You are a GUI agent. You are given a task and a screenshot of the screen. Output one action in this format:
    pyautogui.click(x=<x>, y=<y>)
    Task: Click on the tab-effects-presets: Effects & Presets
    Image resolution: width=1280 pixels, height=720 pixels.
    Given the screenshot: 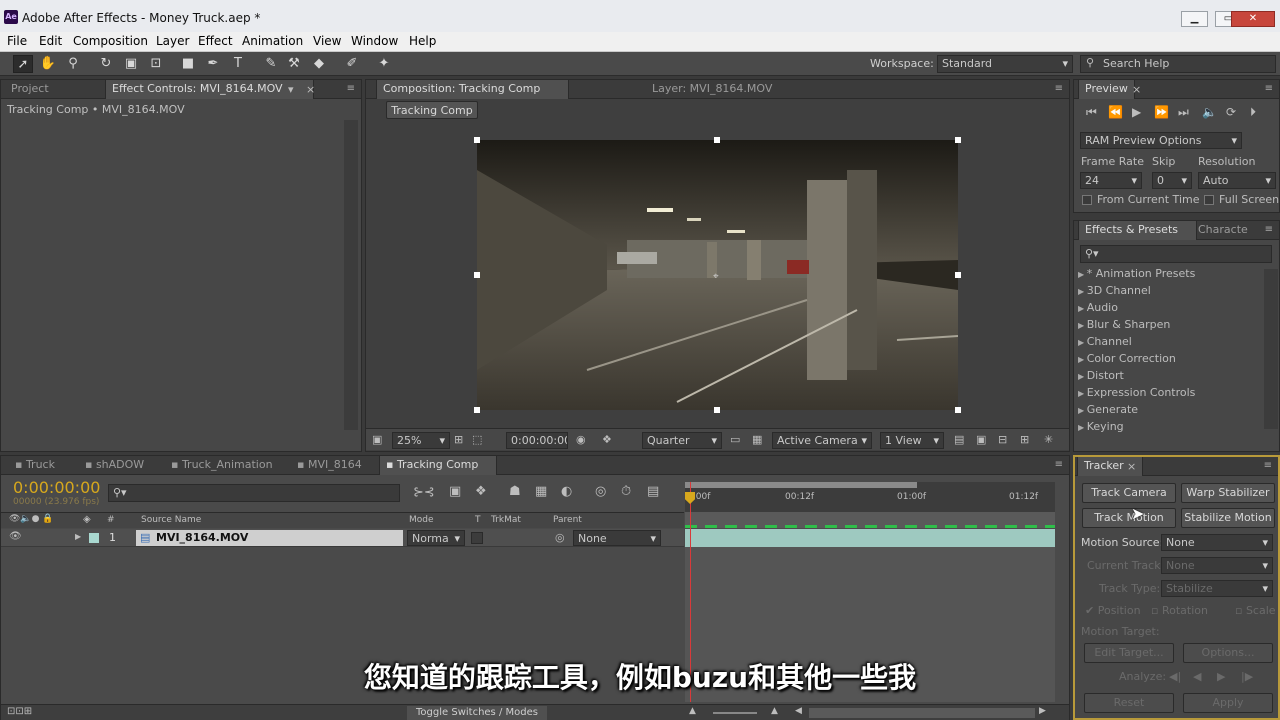 What is the action you would take?
    pyautogui.click(x=1137, y=230)
    